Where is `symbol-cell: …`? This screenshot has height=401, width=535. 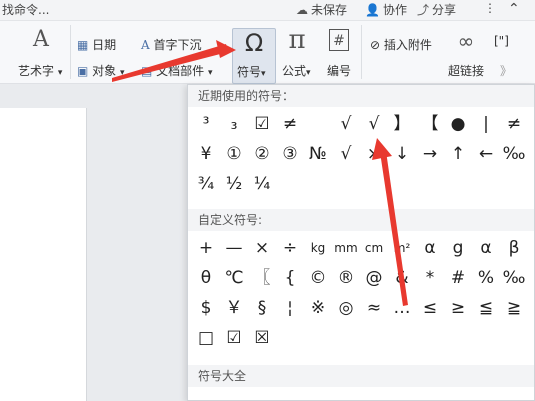 symbol-cell: … is located at coordinates (402, 308).